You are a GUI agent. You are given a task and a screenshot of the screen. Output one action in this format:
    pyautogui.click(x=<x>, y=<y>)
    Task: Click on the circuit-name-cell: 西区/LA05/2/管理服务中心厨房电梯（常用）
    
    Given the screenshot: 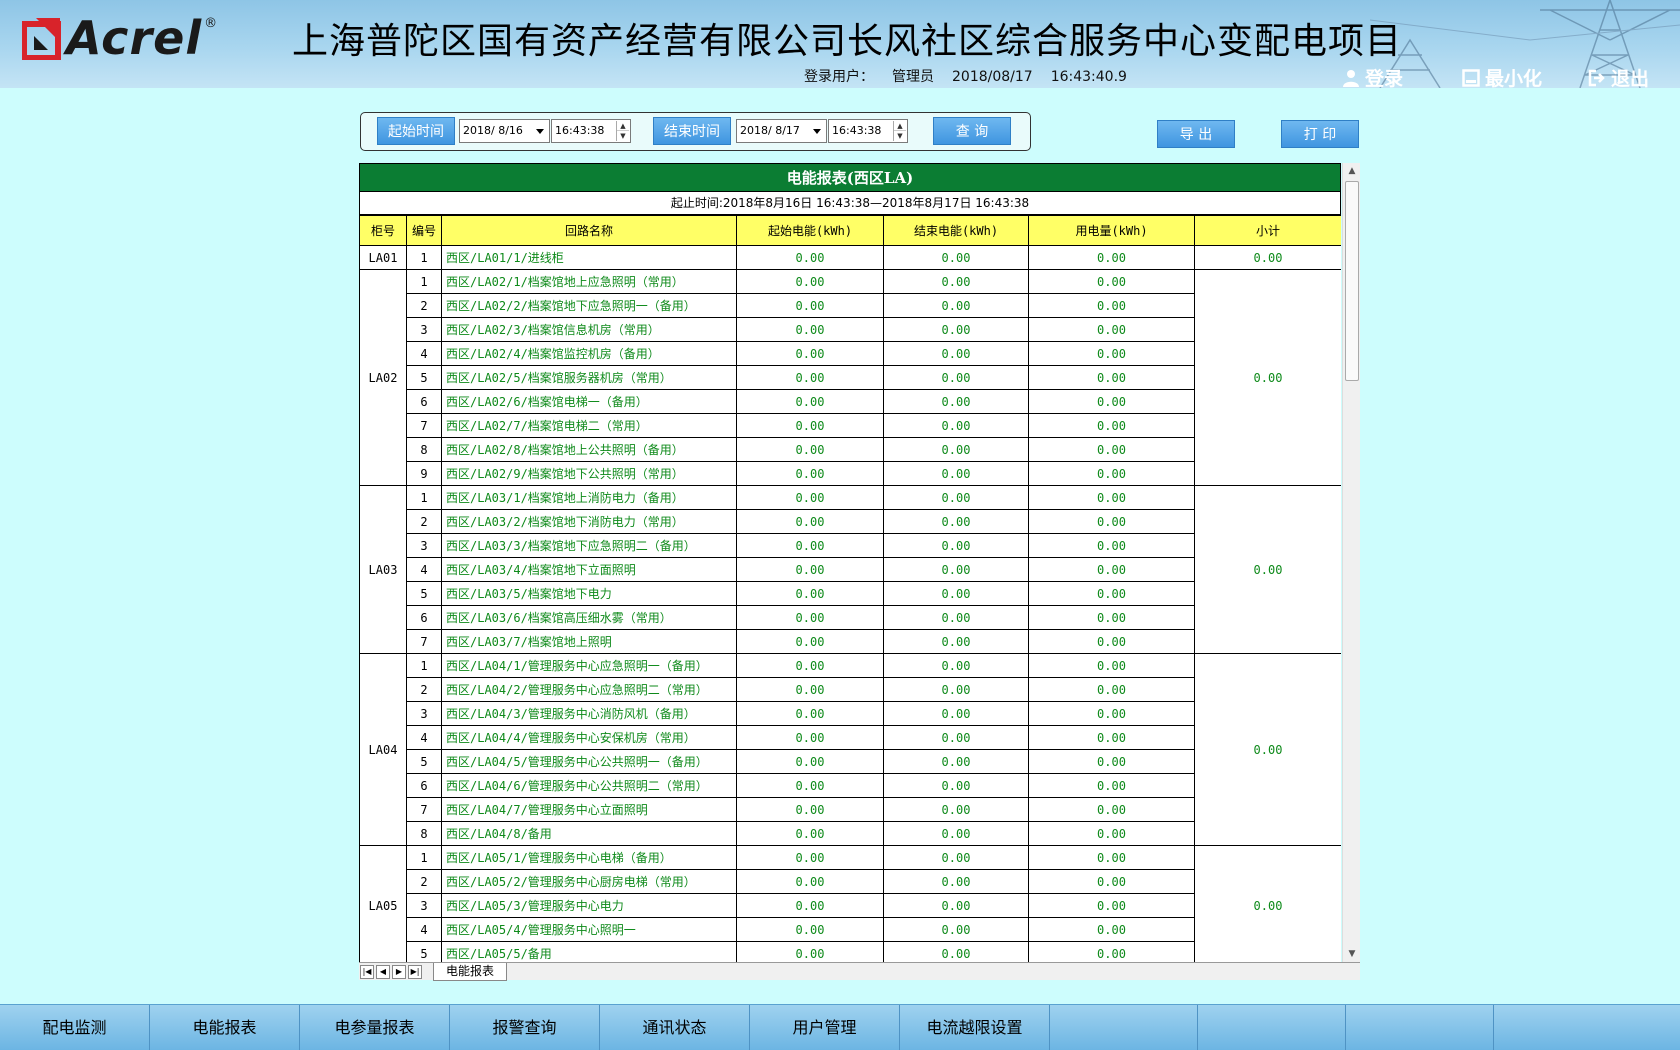 What is the action you would take?
    pyautogui.click(x=589, y=881)
    